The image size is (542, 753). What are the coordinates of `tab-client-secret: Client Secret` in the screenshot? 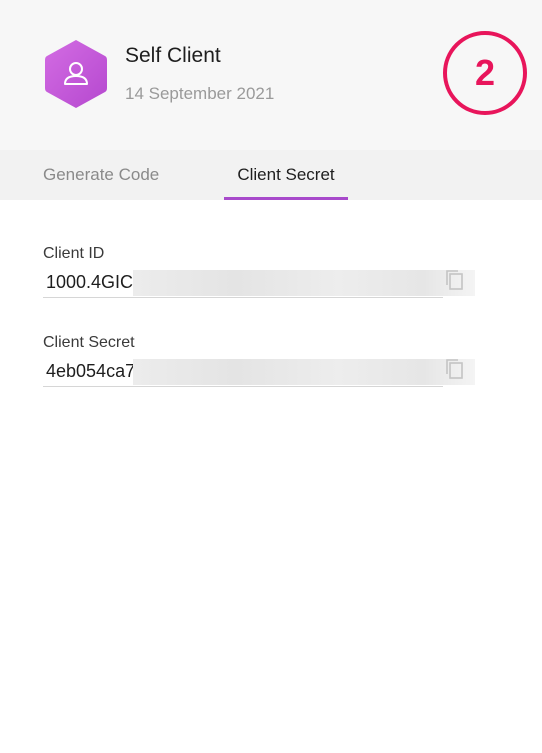 It's located at (286, 175).